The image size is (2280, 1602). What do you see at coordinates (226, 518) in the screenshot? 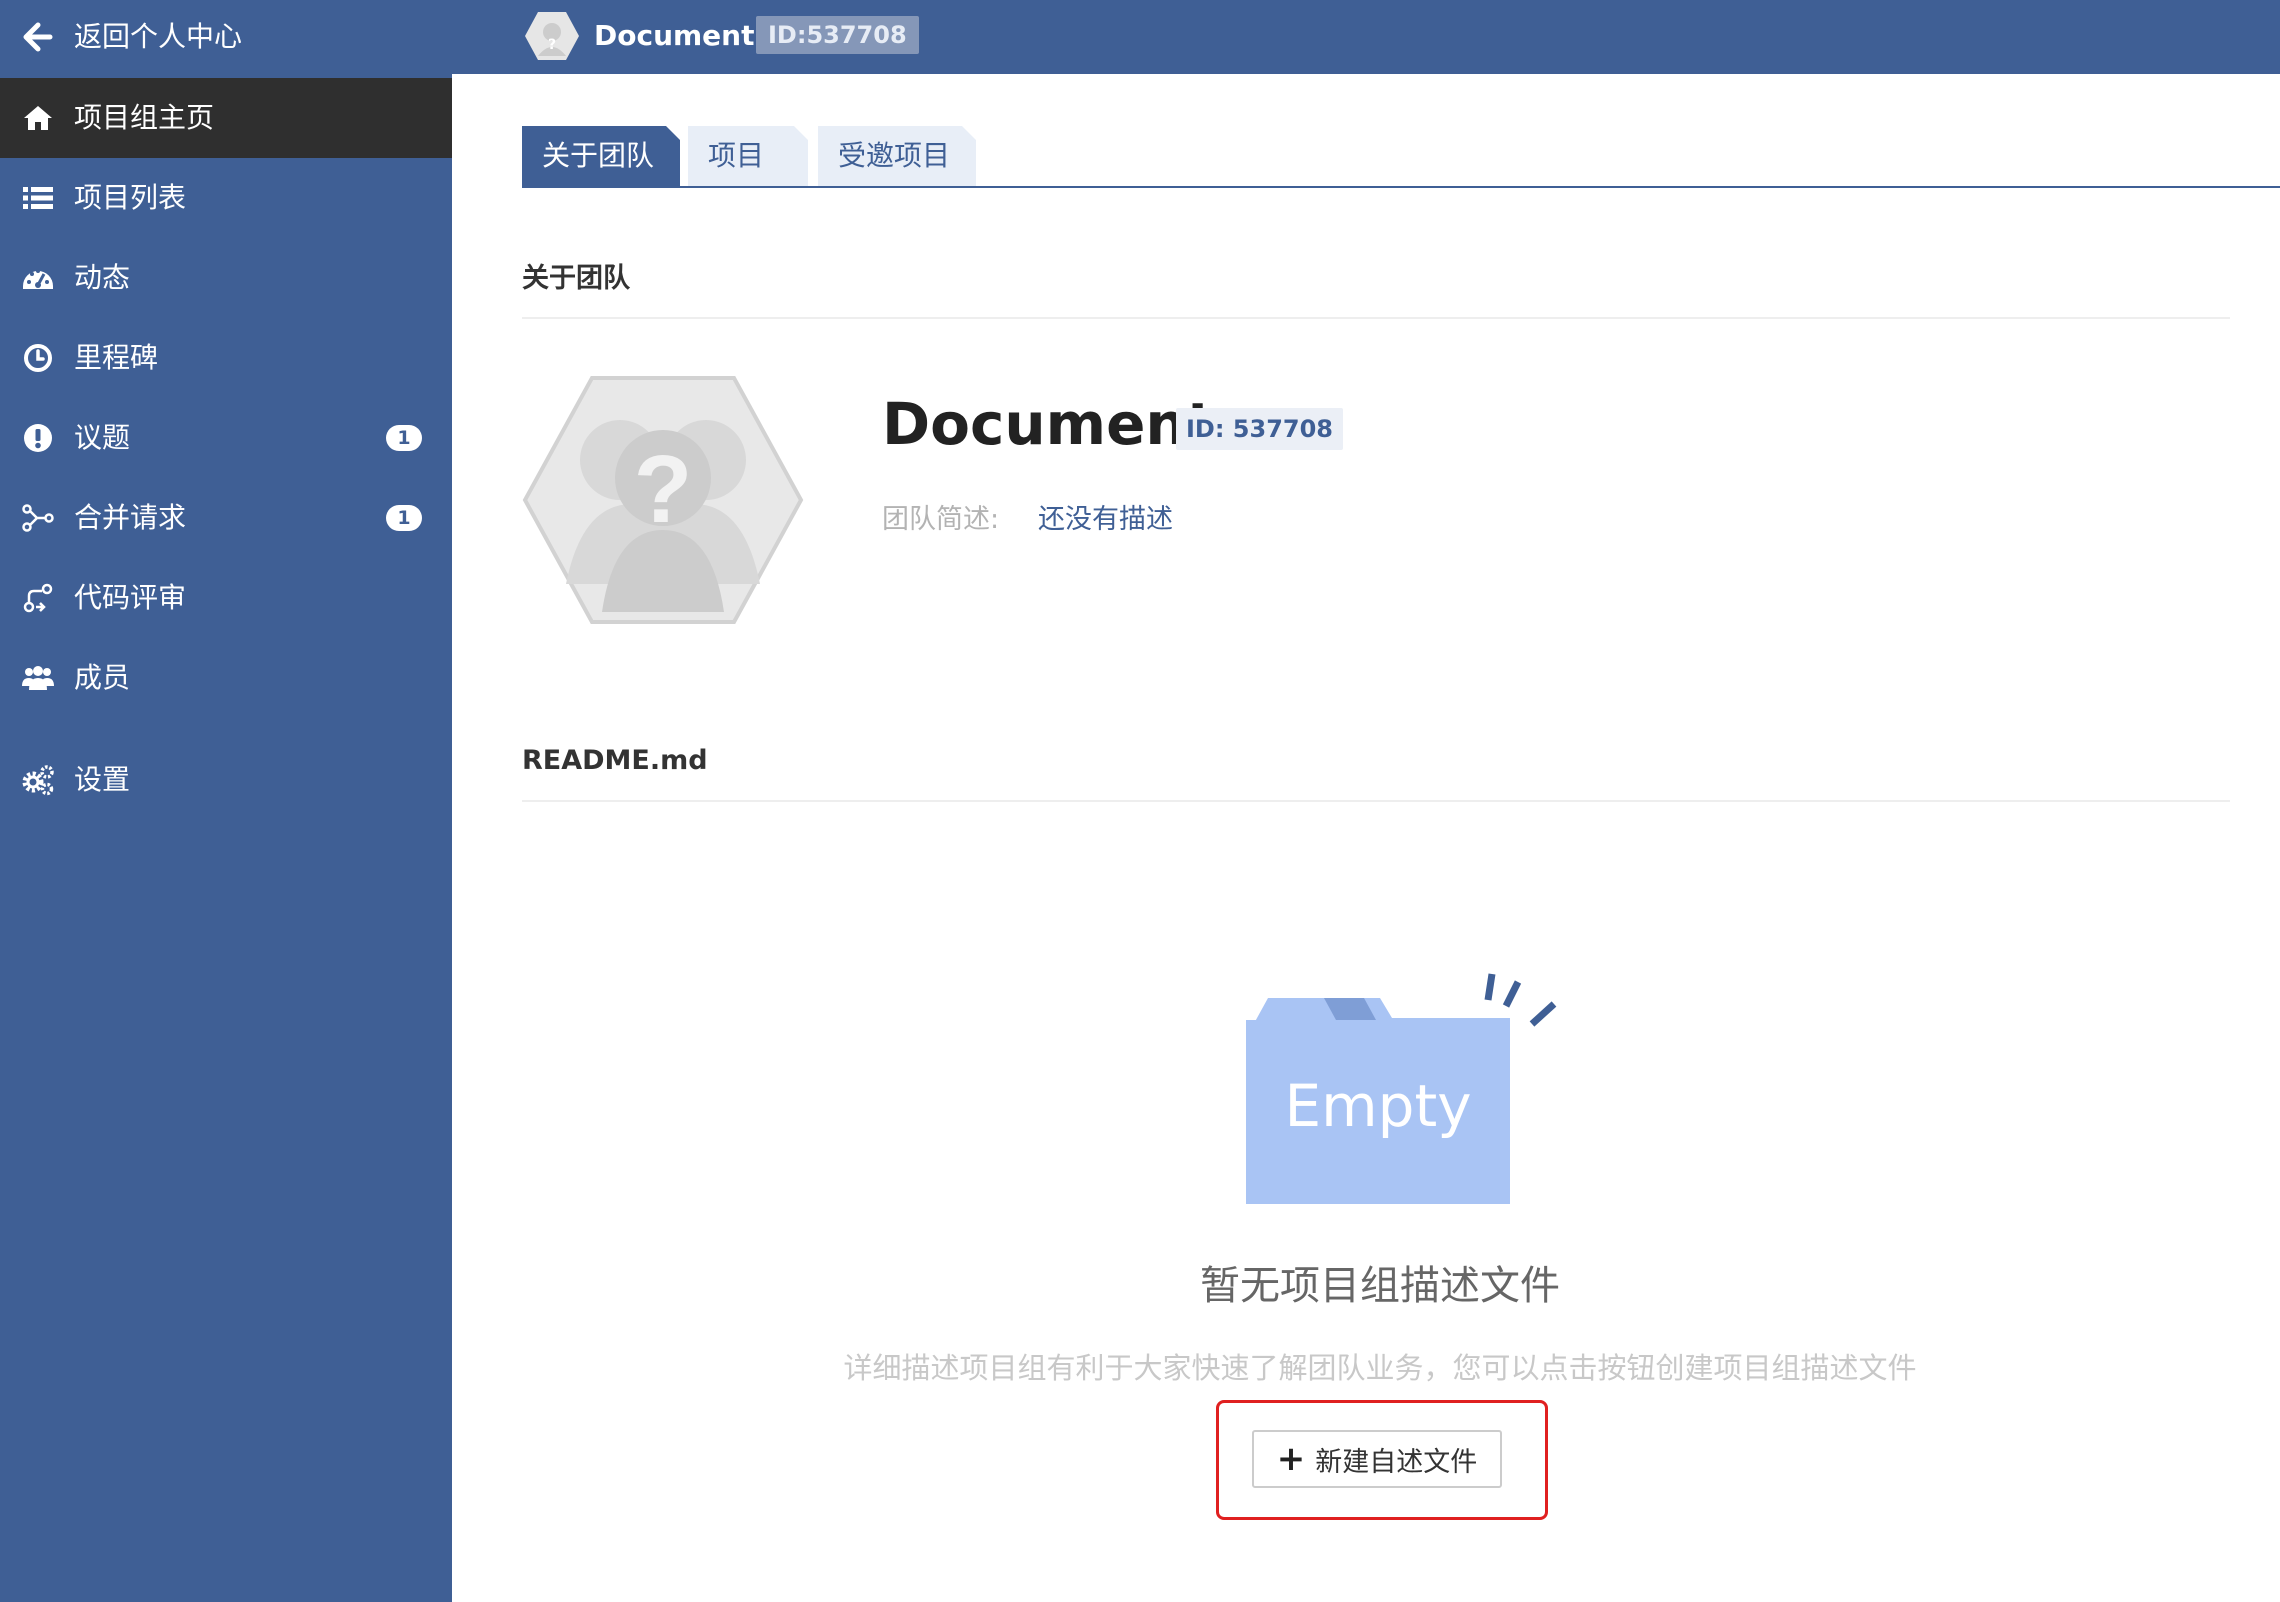
I see `sidebar-item-merge-requests: 合并请求 1` at bounding box center [226, 518].